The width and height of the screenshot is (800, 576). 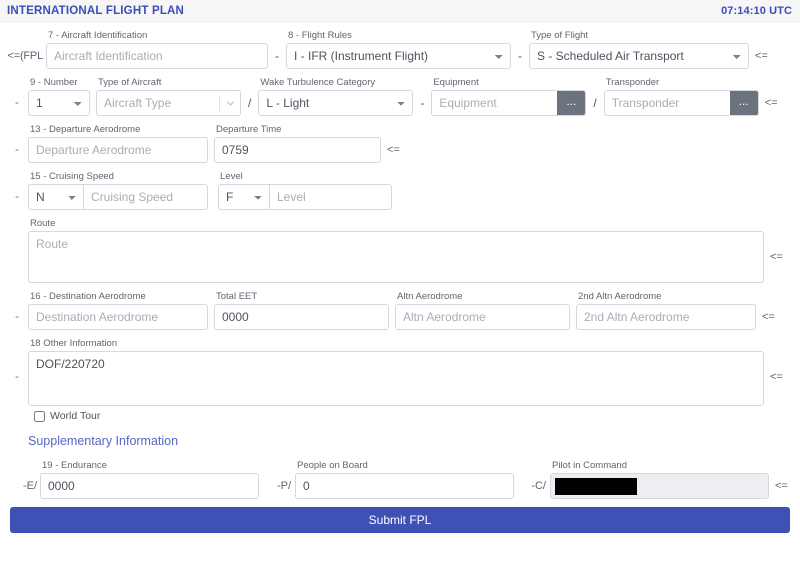 What do you see at coordinates (776, 377) in the screenshot?
I see `line-end-marker-6: <=` at bounding box center [776, 377].